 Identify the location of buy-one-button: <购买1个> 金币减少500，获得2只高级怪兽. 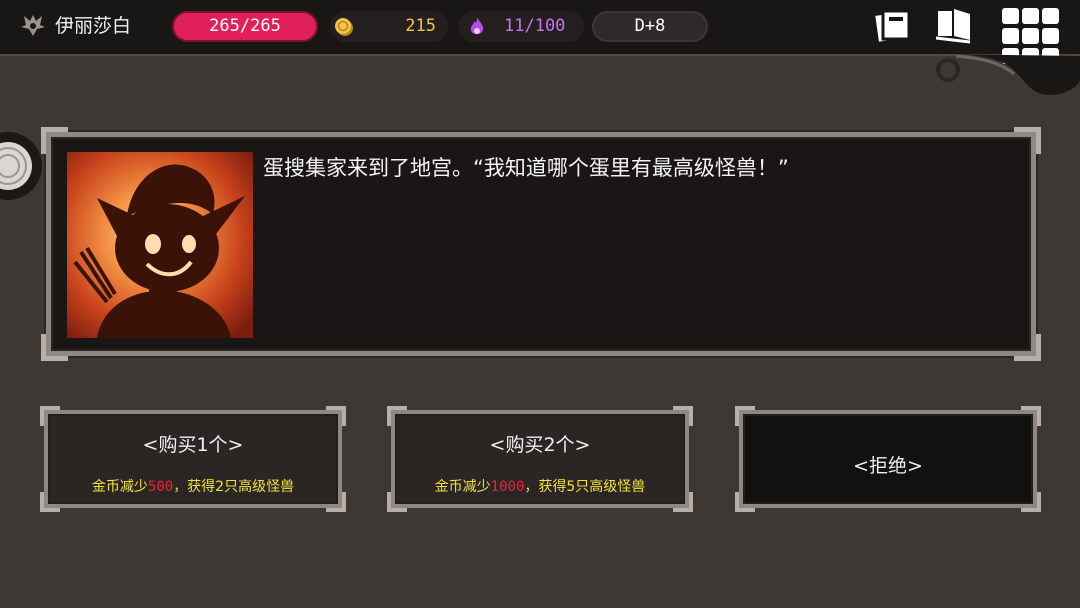
(193, 459).